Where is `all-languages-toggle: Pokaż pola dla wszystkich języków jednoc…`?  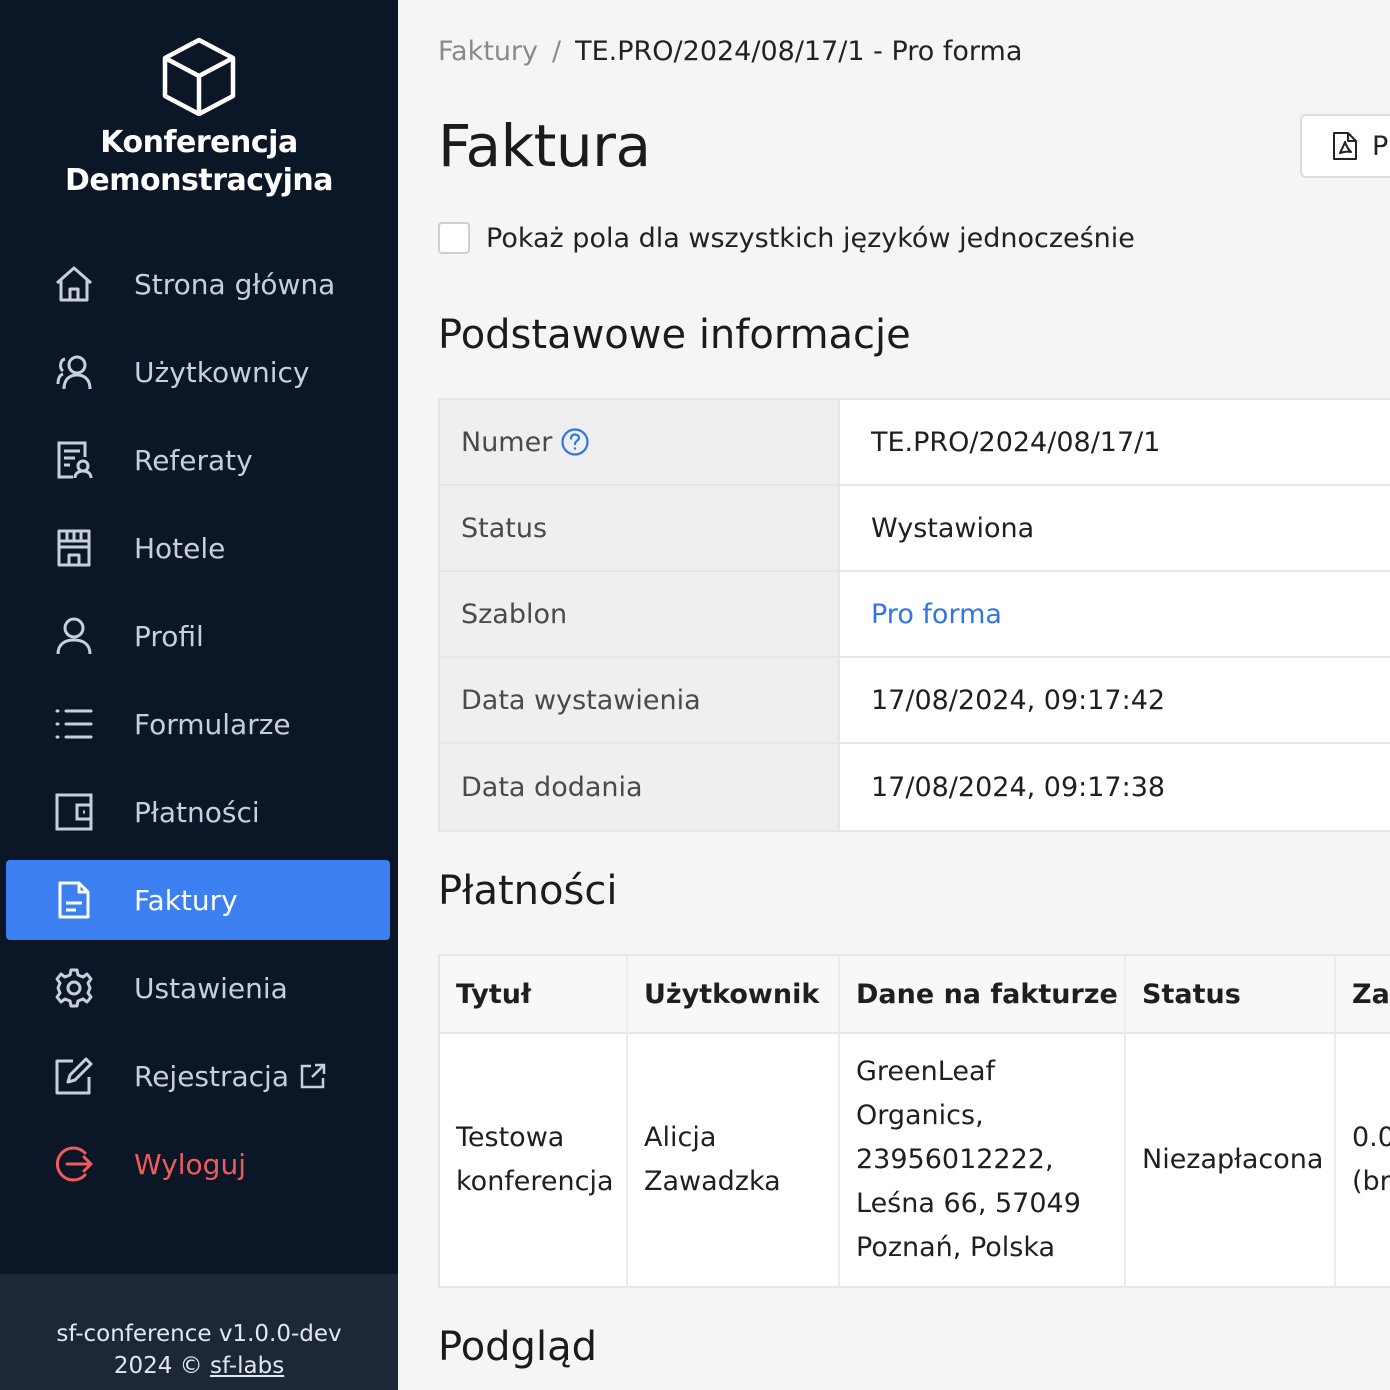
all-languages-toggle: Pokaż pola dla wszystkich języków jednoc… is located at coordinates (786, 238).